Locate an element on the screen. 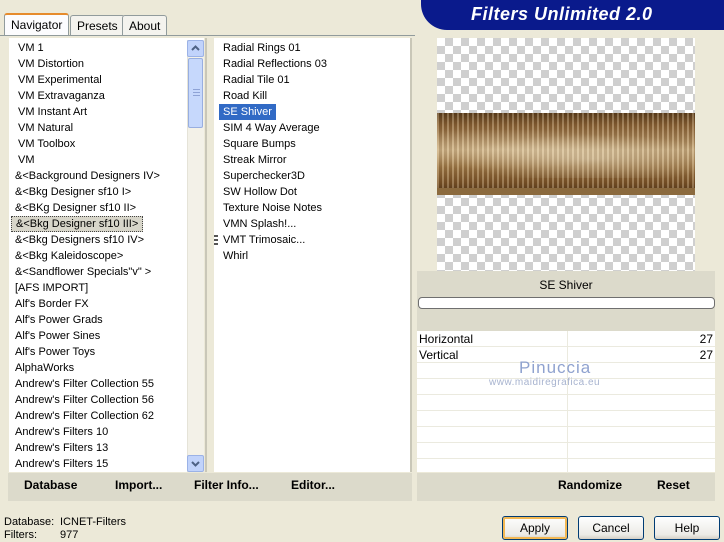 Image resolution: width=724 pixels, height=542 pixels. category-item: VM Natural is located at coordinates (45, 128).